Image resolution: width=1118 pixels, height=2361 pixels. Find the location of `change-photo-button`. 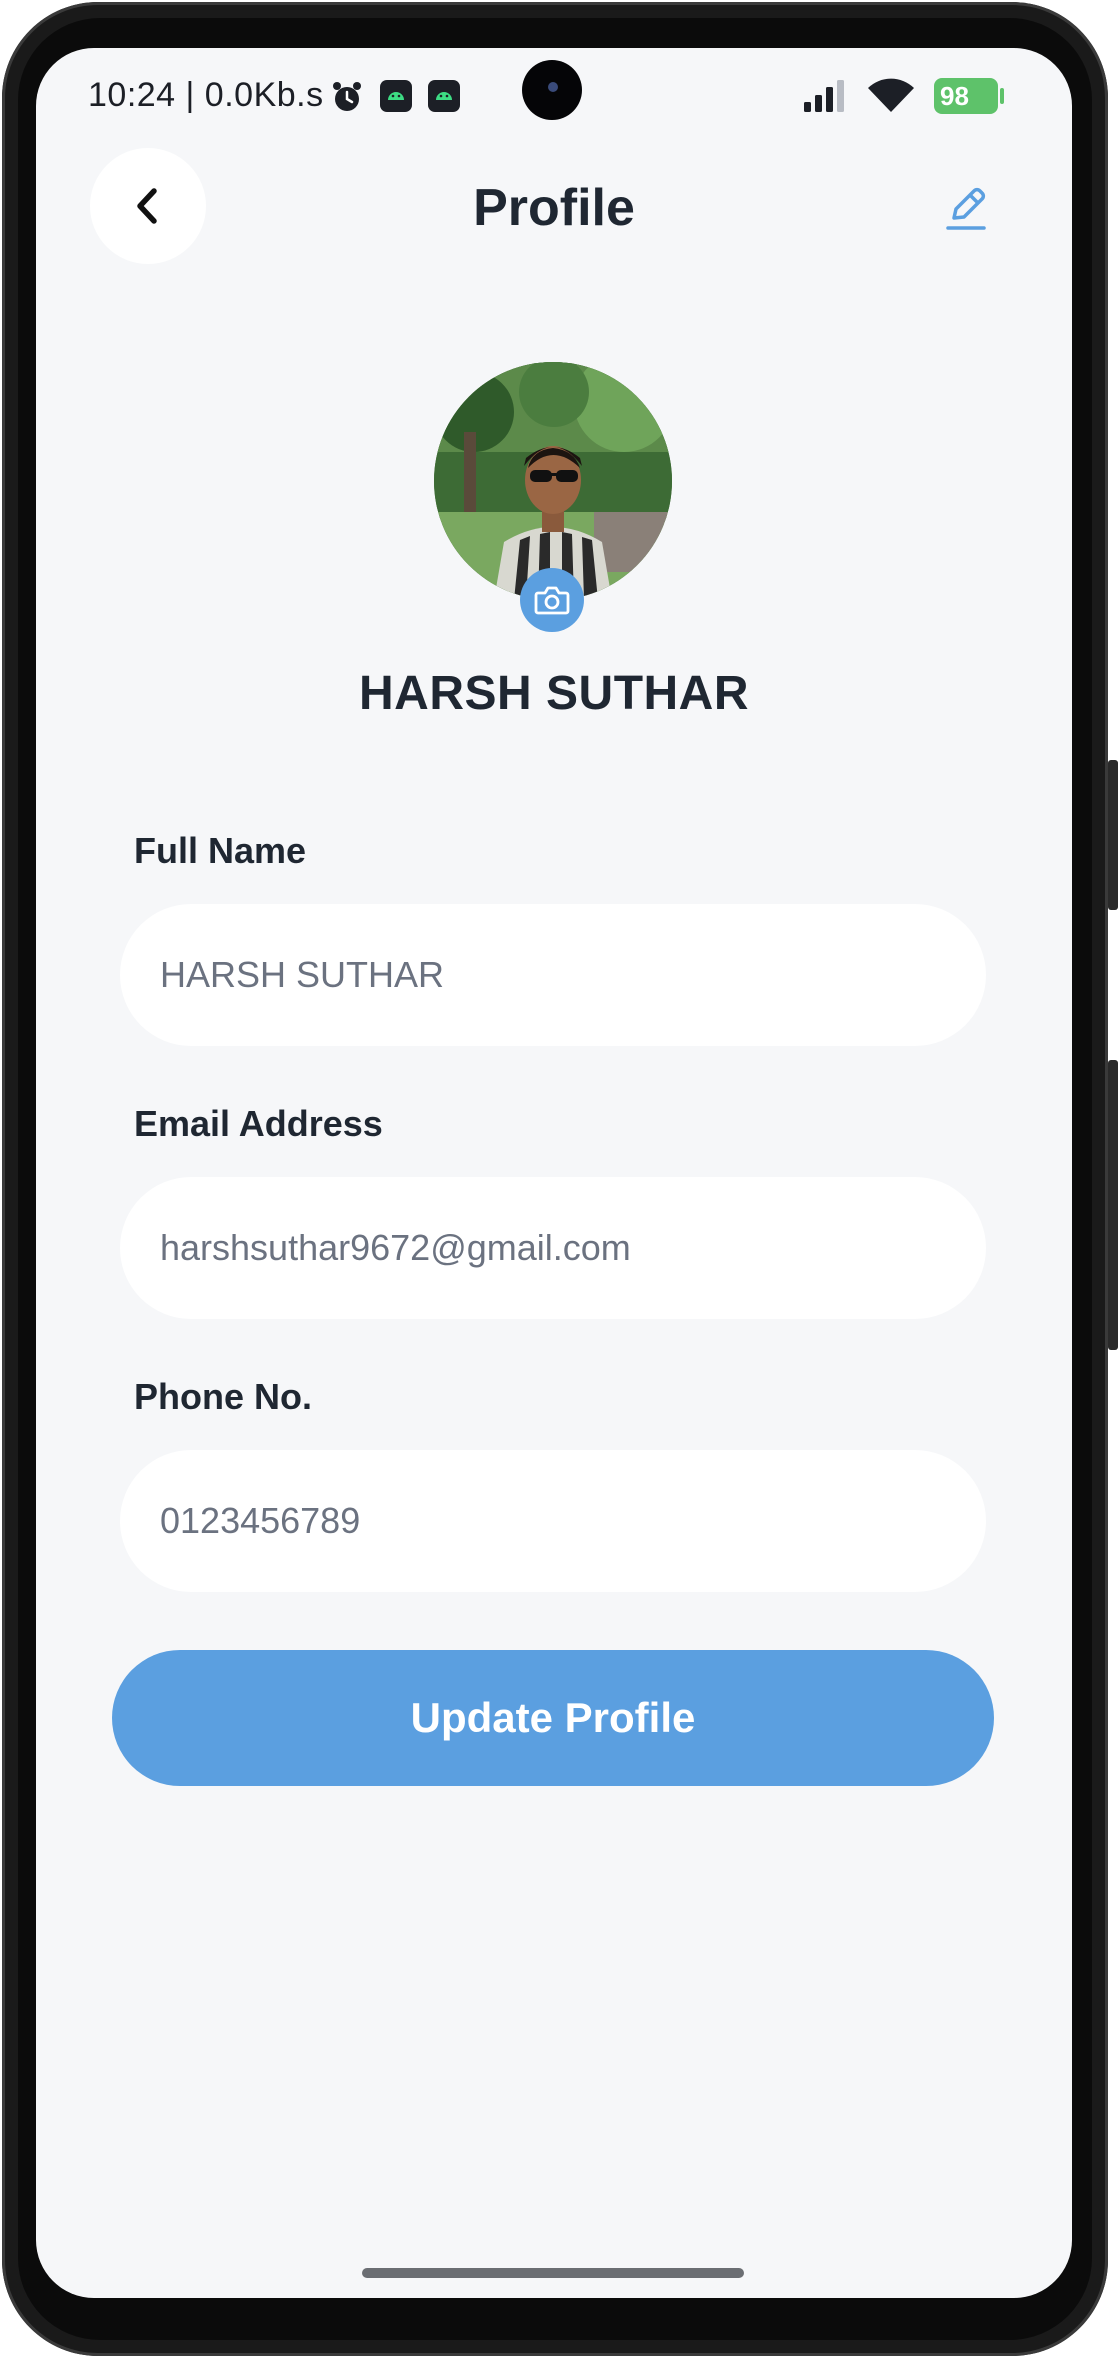

change-photo-button is located at coordinates (552, 600).